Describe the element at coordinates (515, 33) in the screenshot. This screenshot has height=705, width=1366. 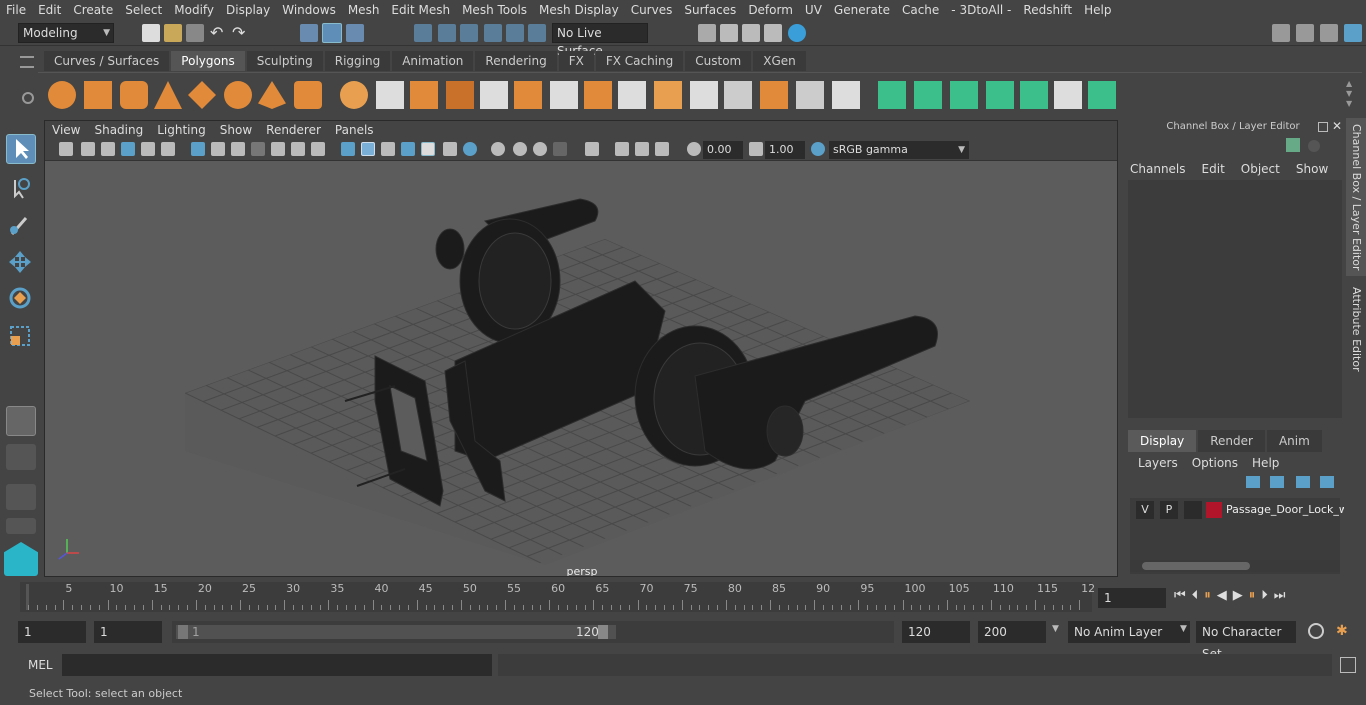
I see `snap-view-plane-icon` at that location.